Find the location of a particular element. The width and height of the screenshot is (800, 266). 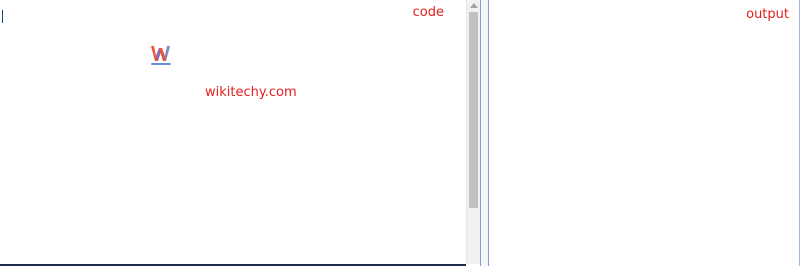

scroll-up-arrow-icon is located at coordinates (474, 5).